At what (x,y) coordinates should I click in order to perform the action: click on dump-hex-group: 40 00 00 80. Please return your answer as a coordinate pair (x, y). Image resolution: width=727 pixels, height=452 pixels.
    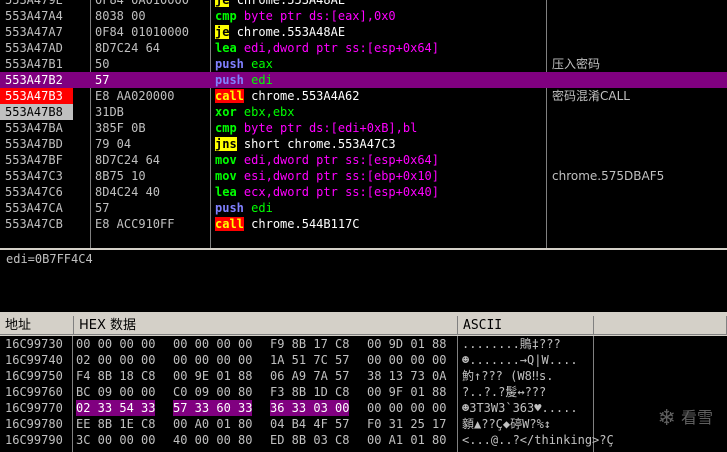
    Looking at the image, I should click on (213, 440).